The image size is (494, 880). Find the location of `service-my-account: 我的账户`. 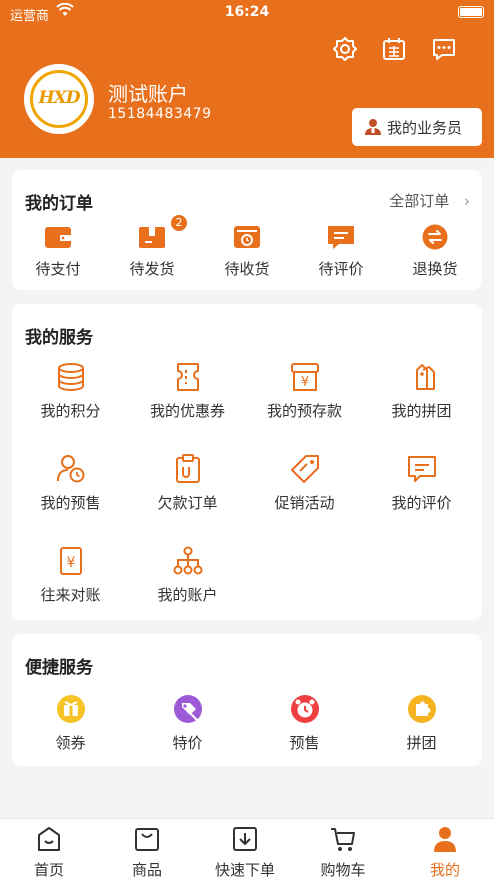

service-my-account: 我的账户 is located at coordinates (187, 575).